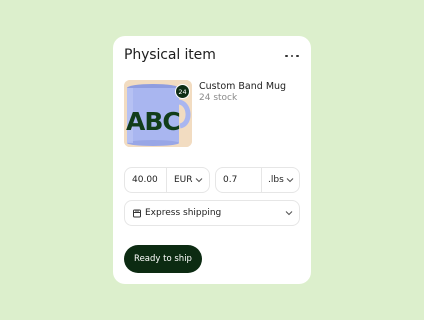 Image resolution: width=424 pixels, height=320 pixels. I want to click on more-options-button, so click(292, 56).